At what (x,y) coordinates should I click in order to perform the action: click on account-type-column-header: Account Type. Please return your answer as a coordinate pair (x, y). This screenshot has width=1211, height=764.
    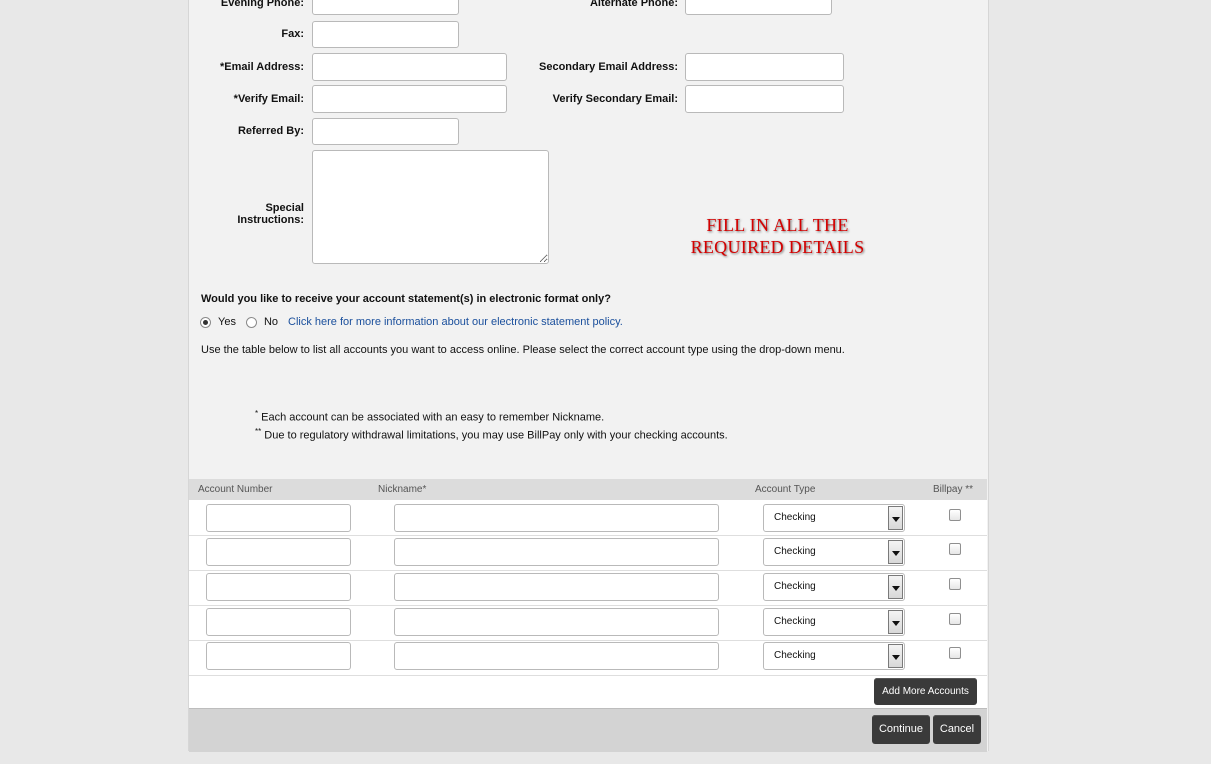
    Looking at the image, I should click on (785, 489).